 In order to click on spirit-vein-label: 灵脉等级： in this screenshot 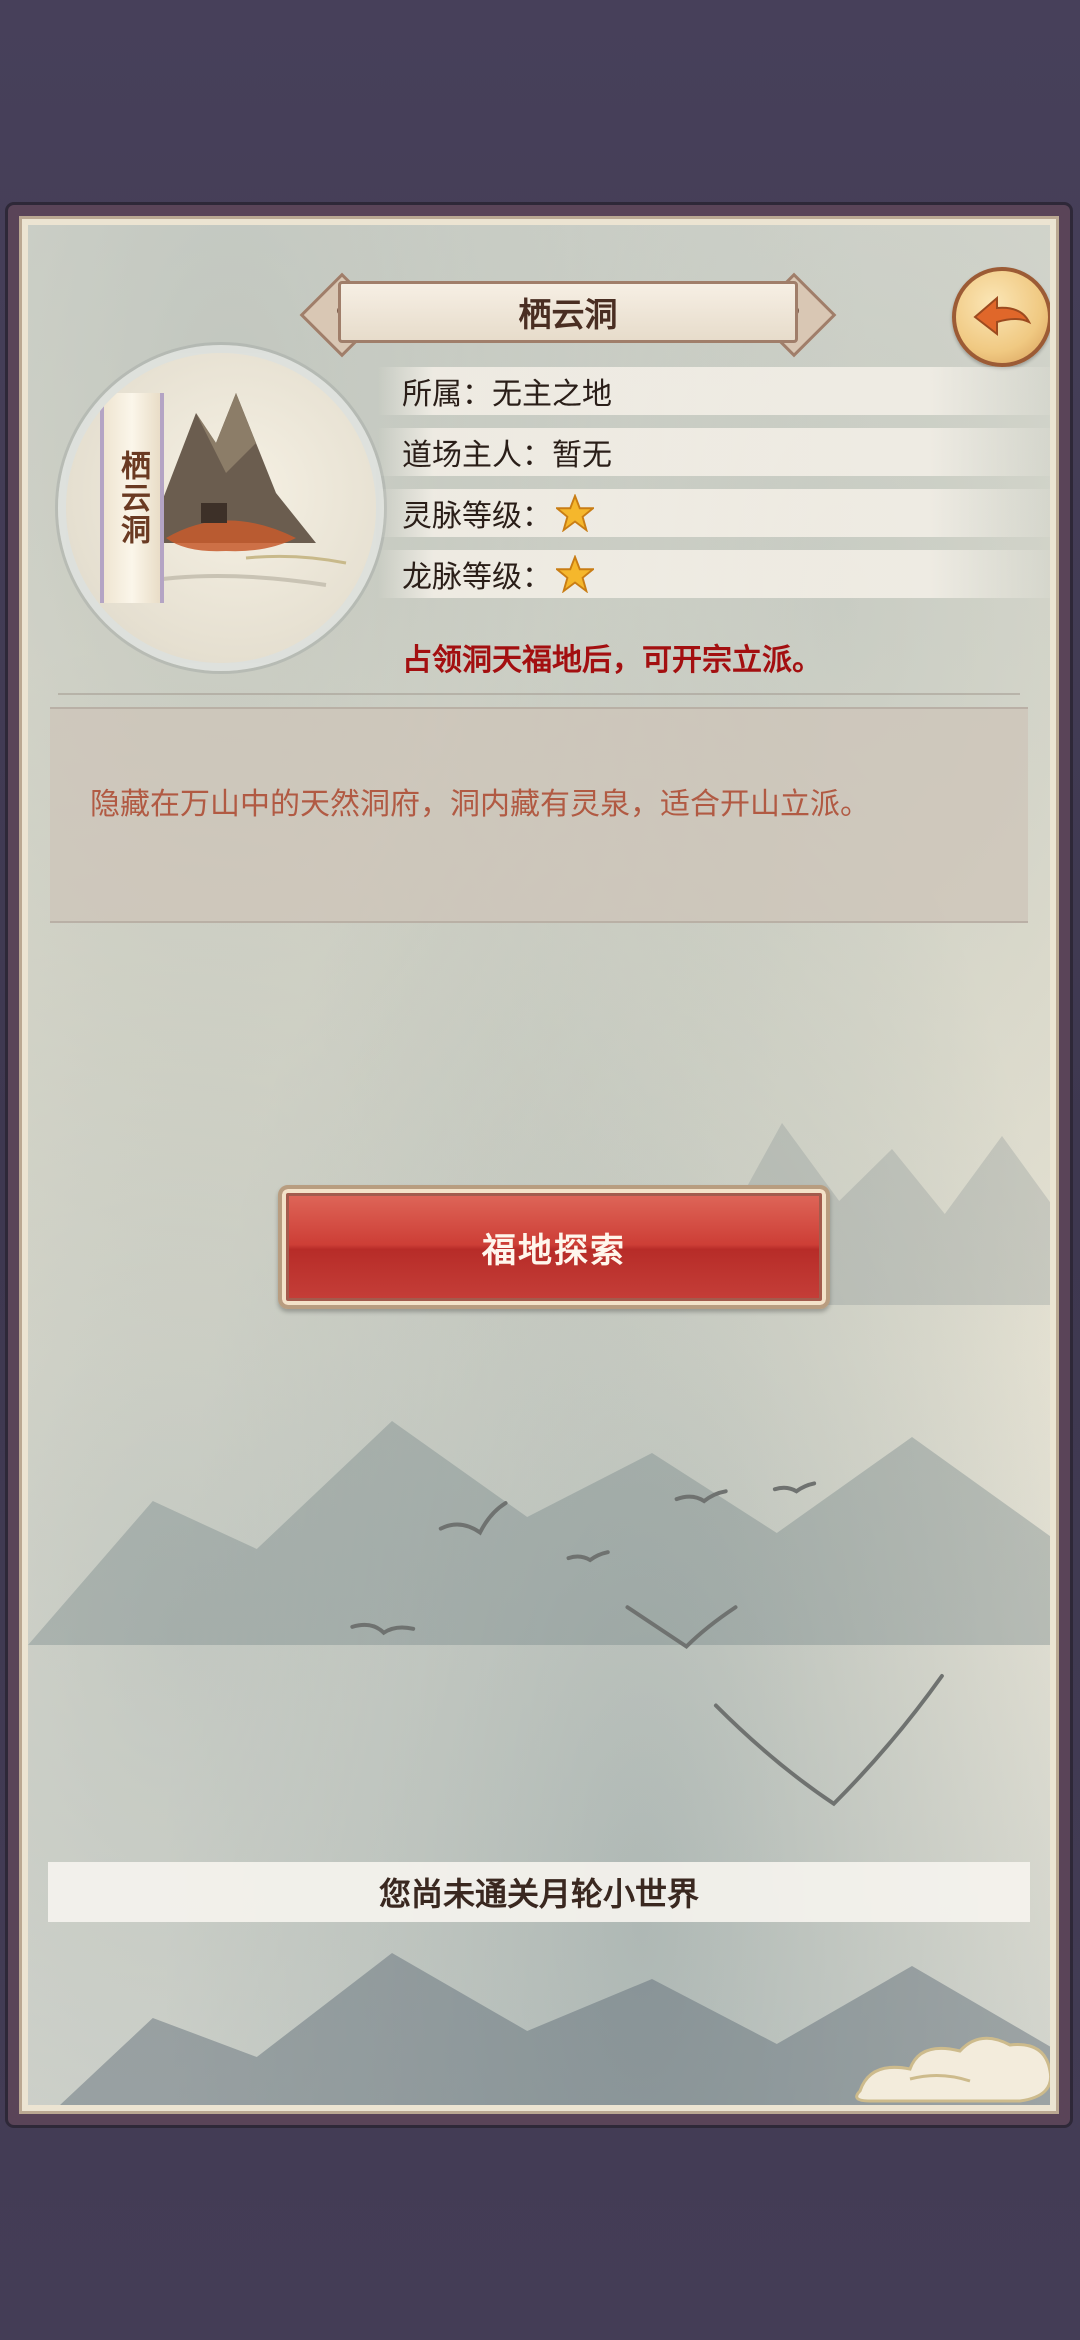, I will do `click(477, 516)`.